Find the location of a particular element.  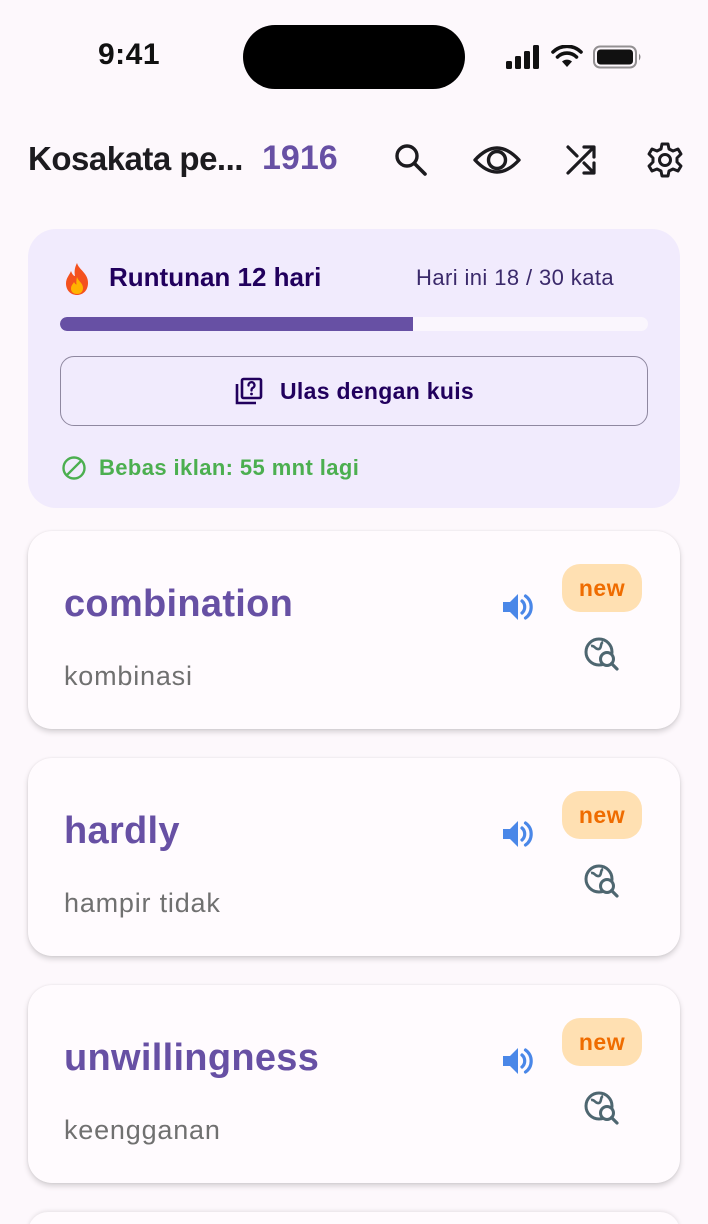

word-translation: hampir tidak is located at coordinates (142, 903).